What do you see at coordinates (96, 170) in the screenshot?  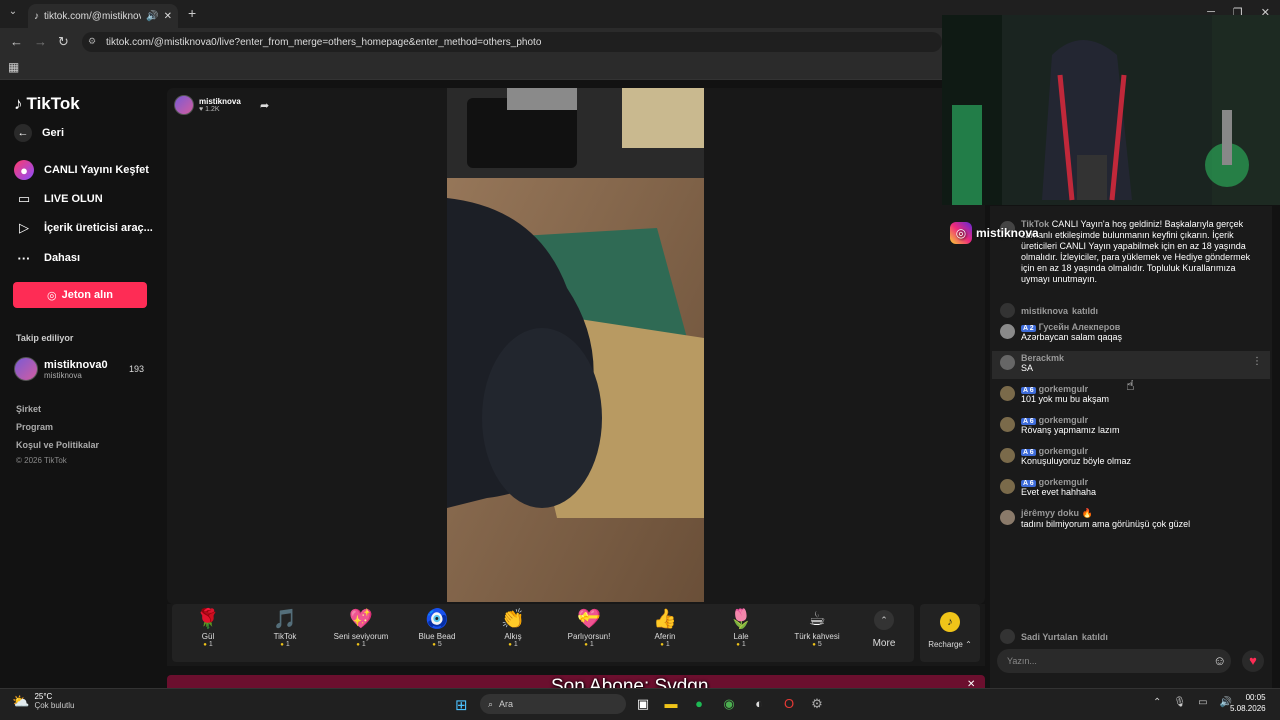 I see `nav-label: CANLI Yayını Keşfet` at bounding box center [96, 170].